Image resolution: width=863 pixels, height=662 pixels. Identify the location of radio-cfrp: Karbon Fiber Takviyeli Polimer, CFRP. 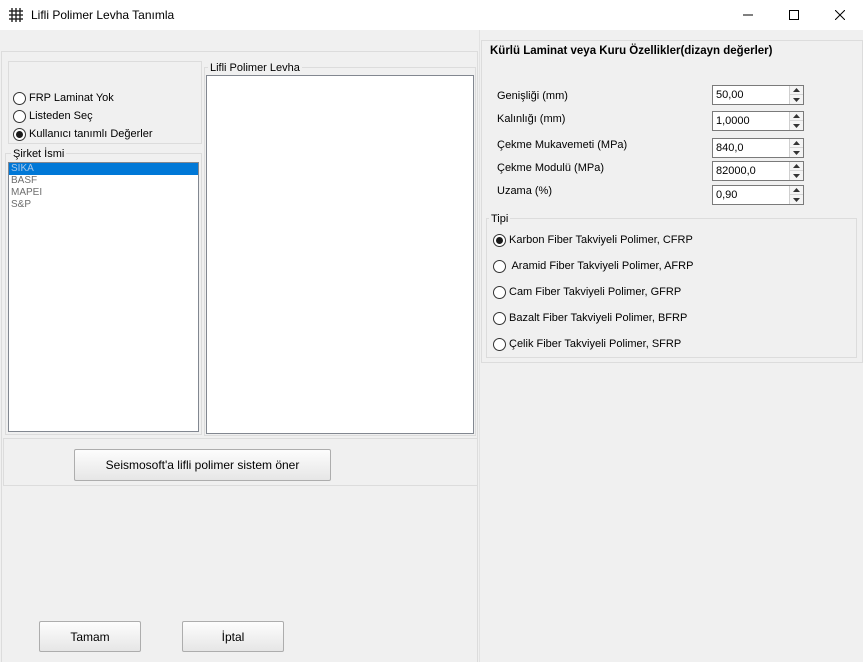
(593, 240).